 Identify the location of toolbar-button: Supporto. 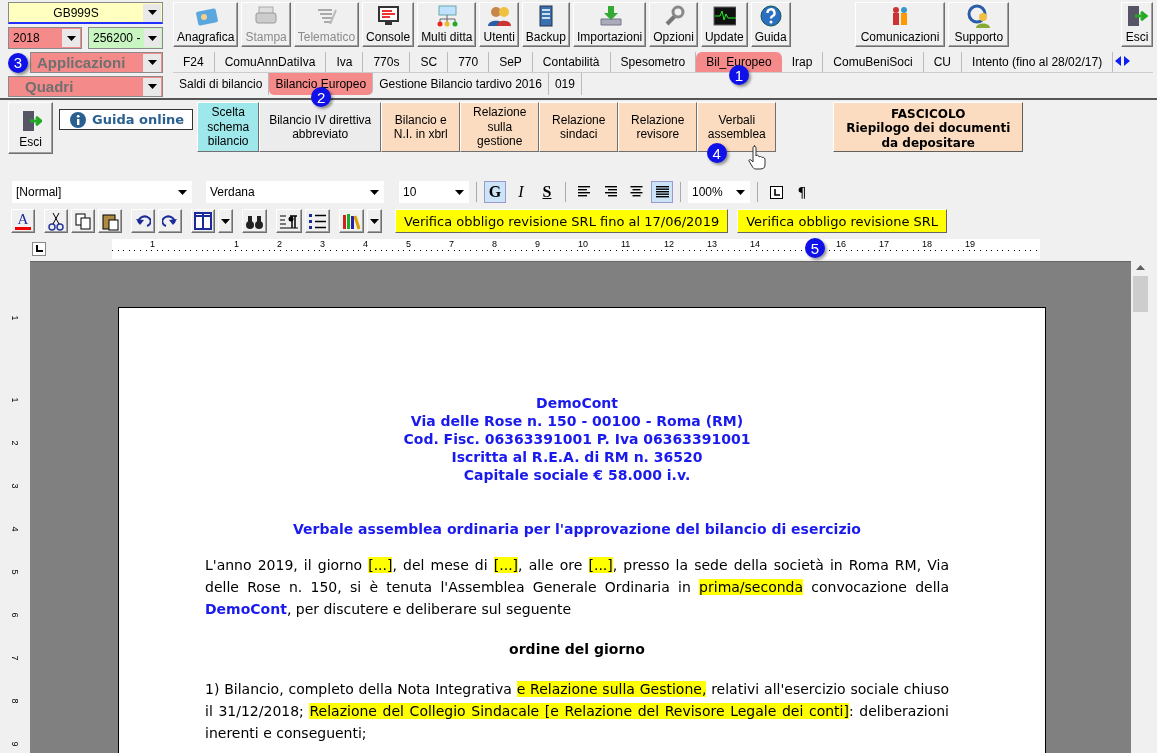
(979, 24).